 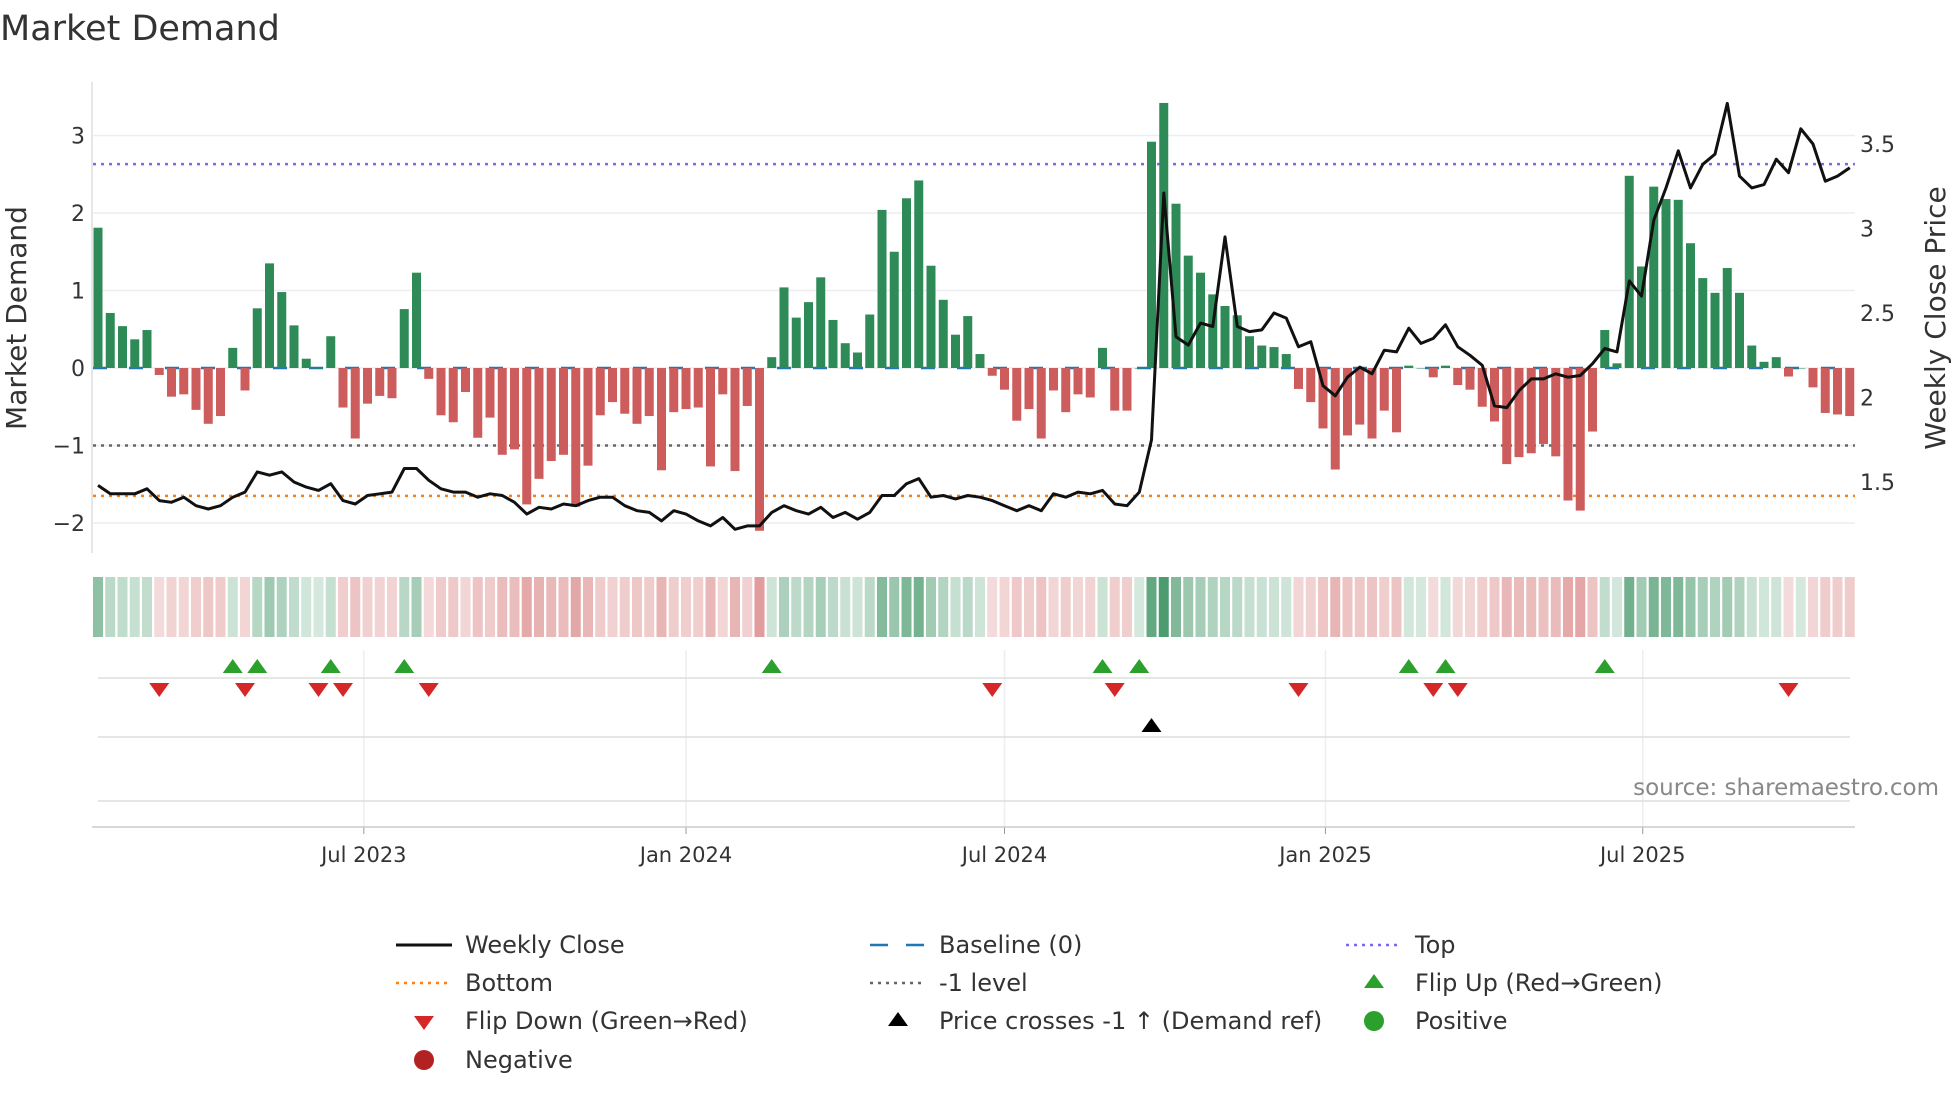 What do you see at coordinates (1151, 725) in the screenshot?
I see `price-cross-marker` at bounding box center [1151, 725].